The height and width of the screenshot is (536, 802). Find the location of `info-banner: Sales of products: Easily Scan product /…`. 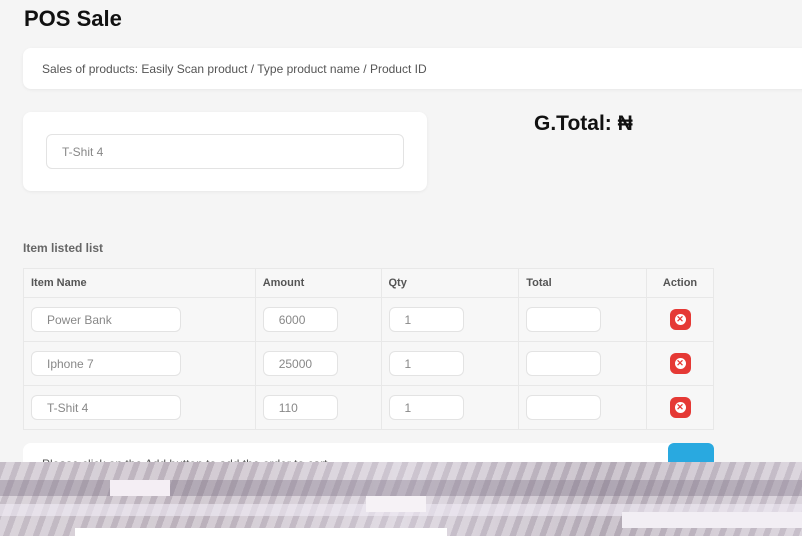

info-banner: Sales of products: Easily Scan product /… is located at coordinates (412, 68).